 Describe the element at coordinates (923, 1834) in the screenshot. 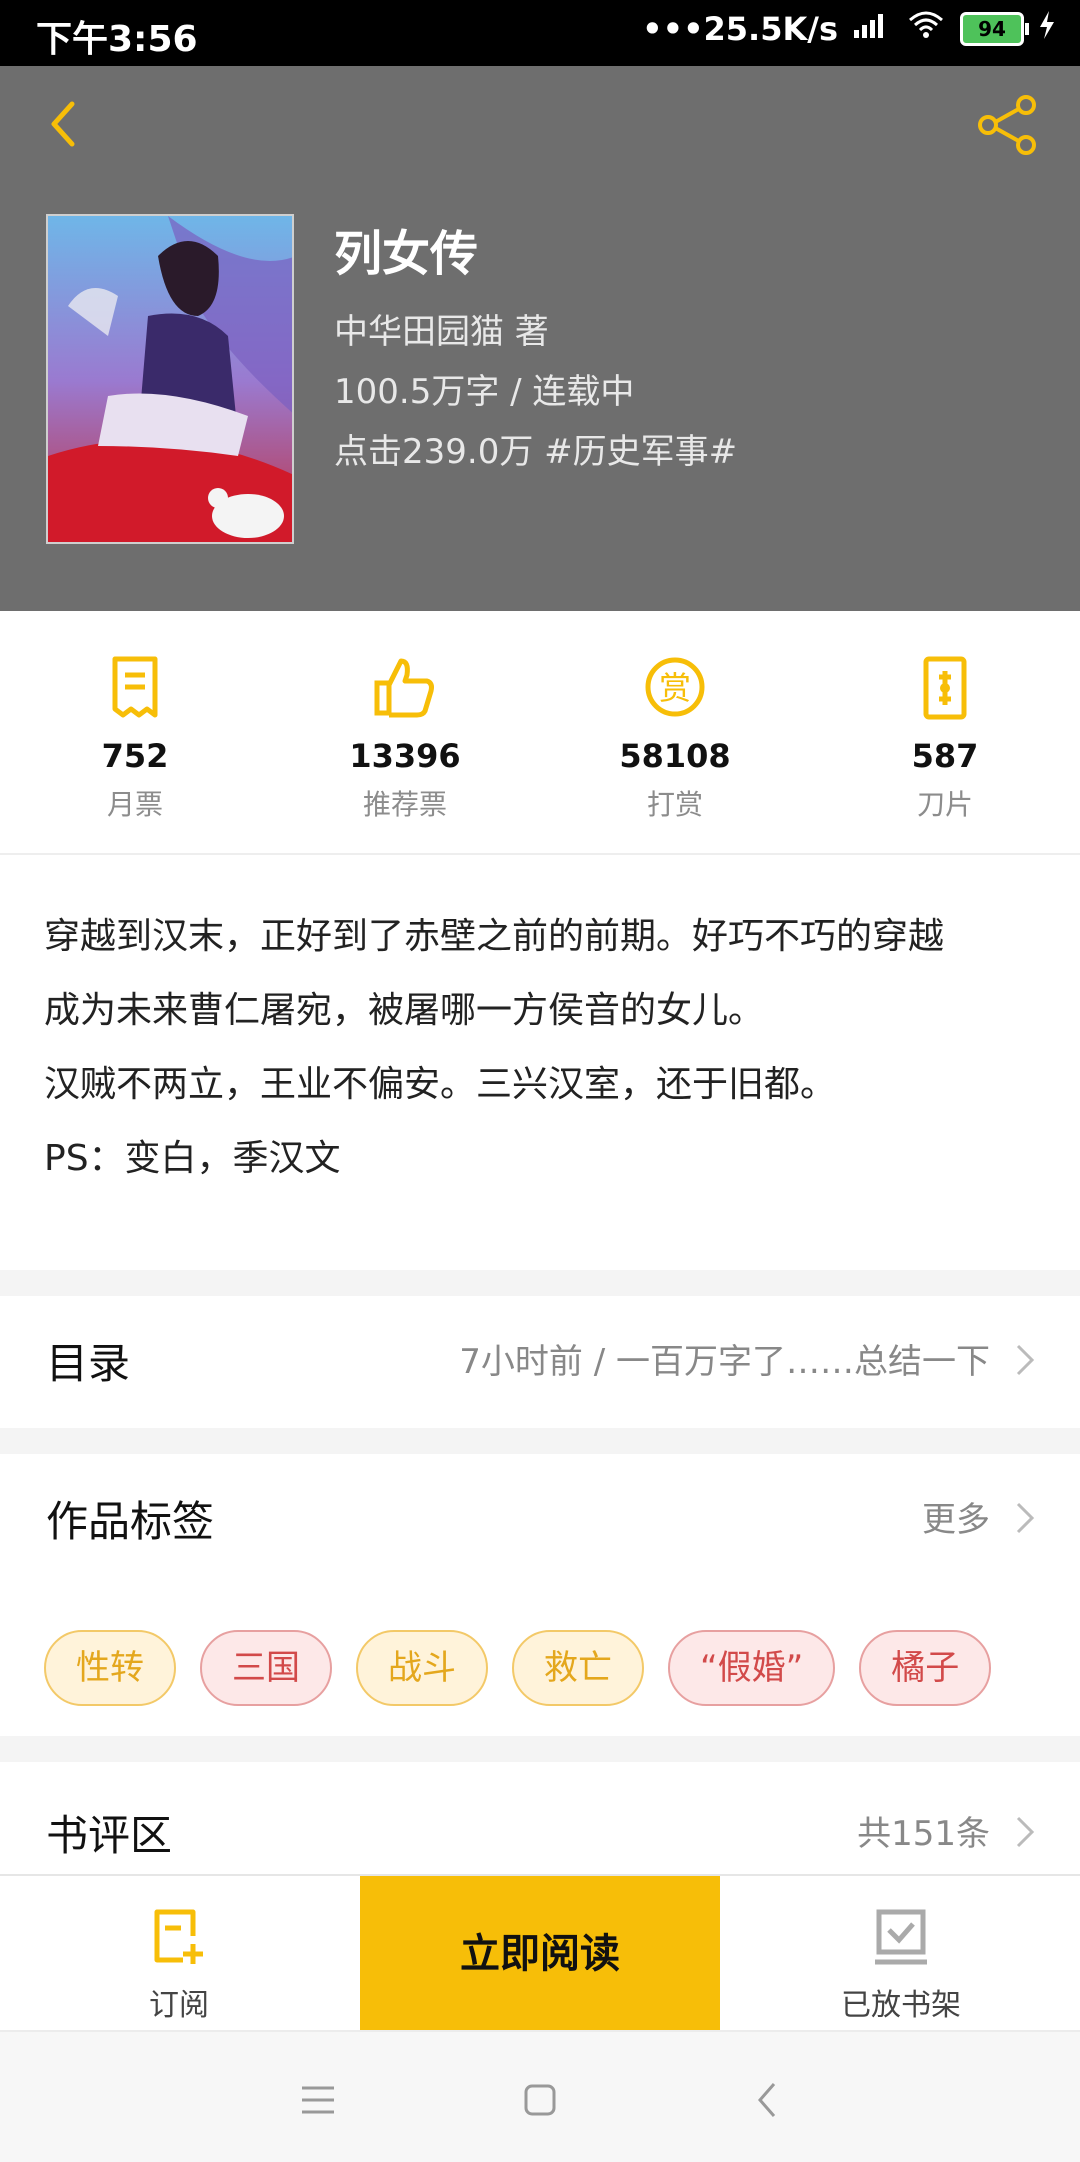

I see `reviews-count: 共151条` at that location.